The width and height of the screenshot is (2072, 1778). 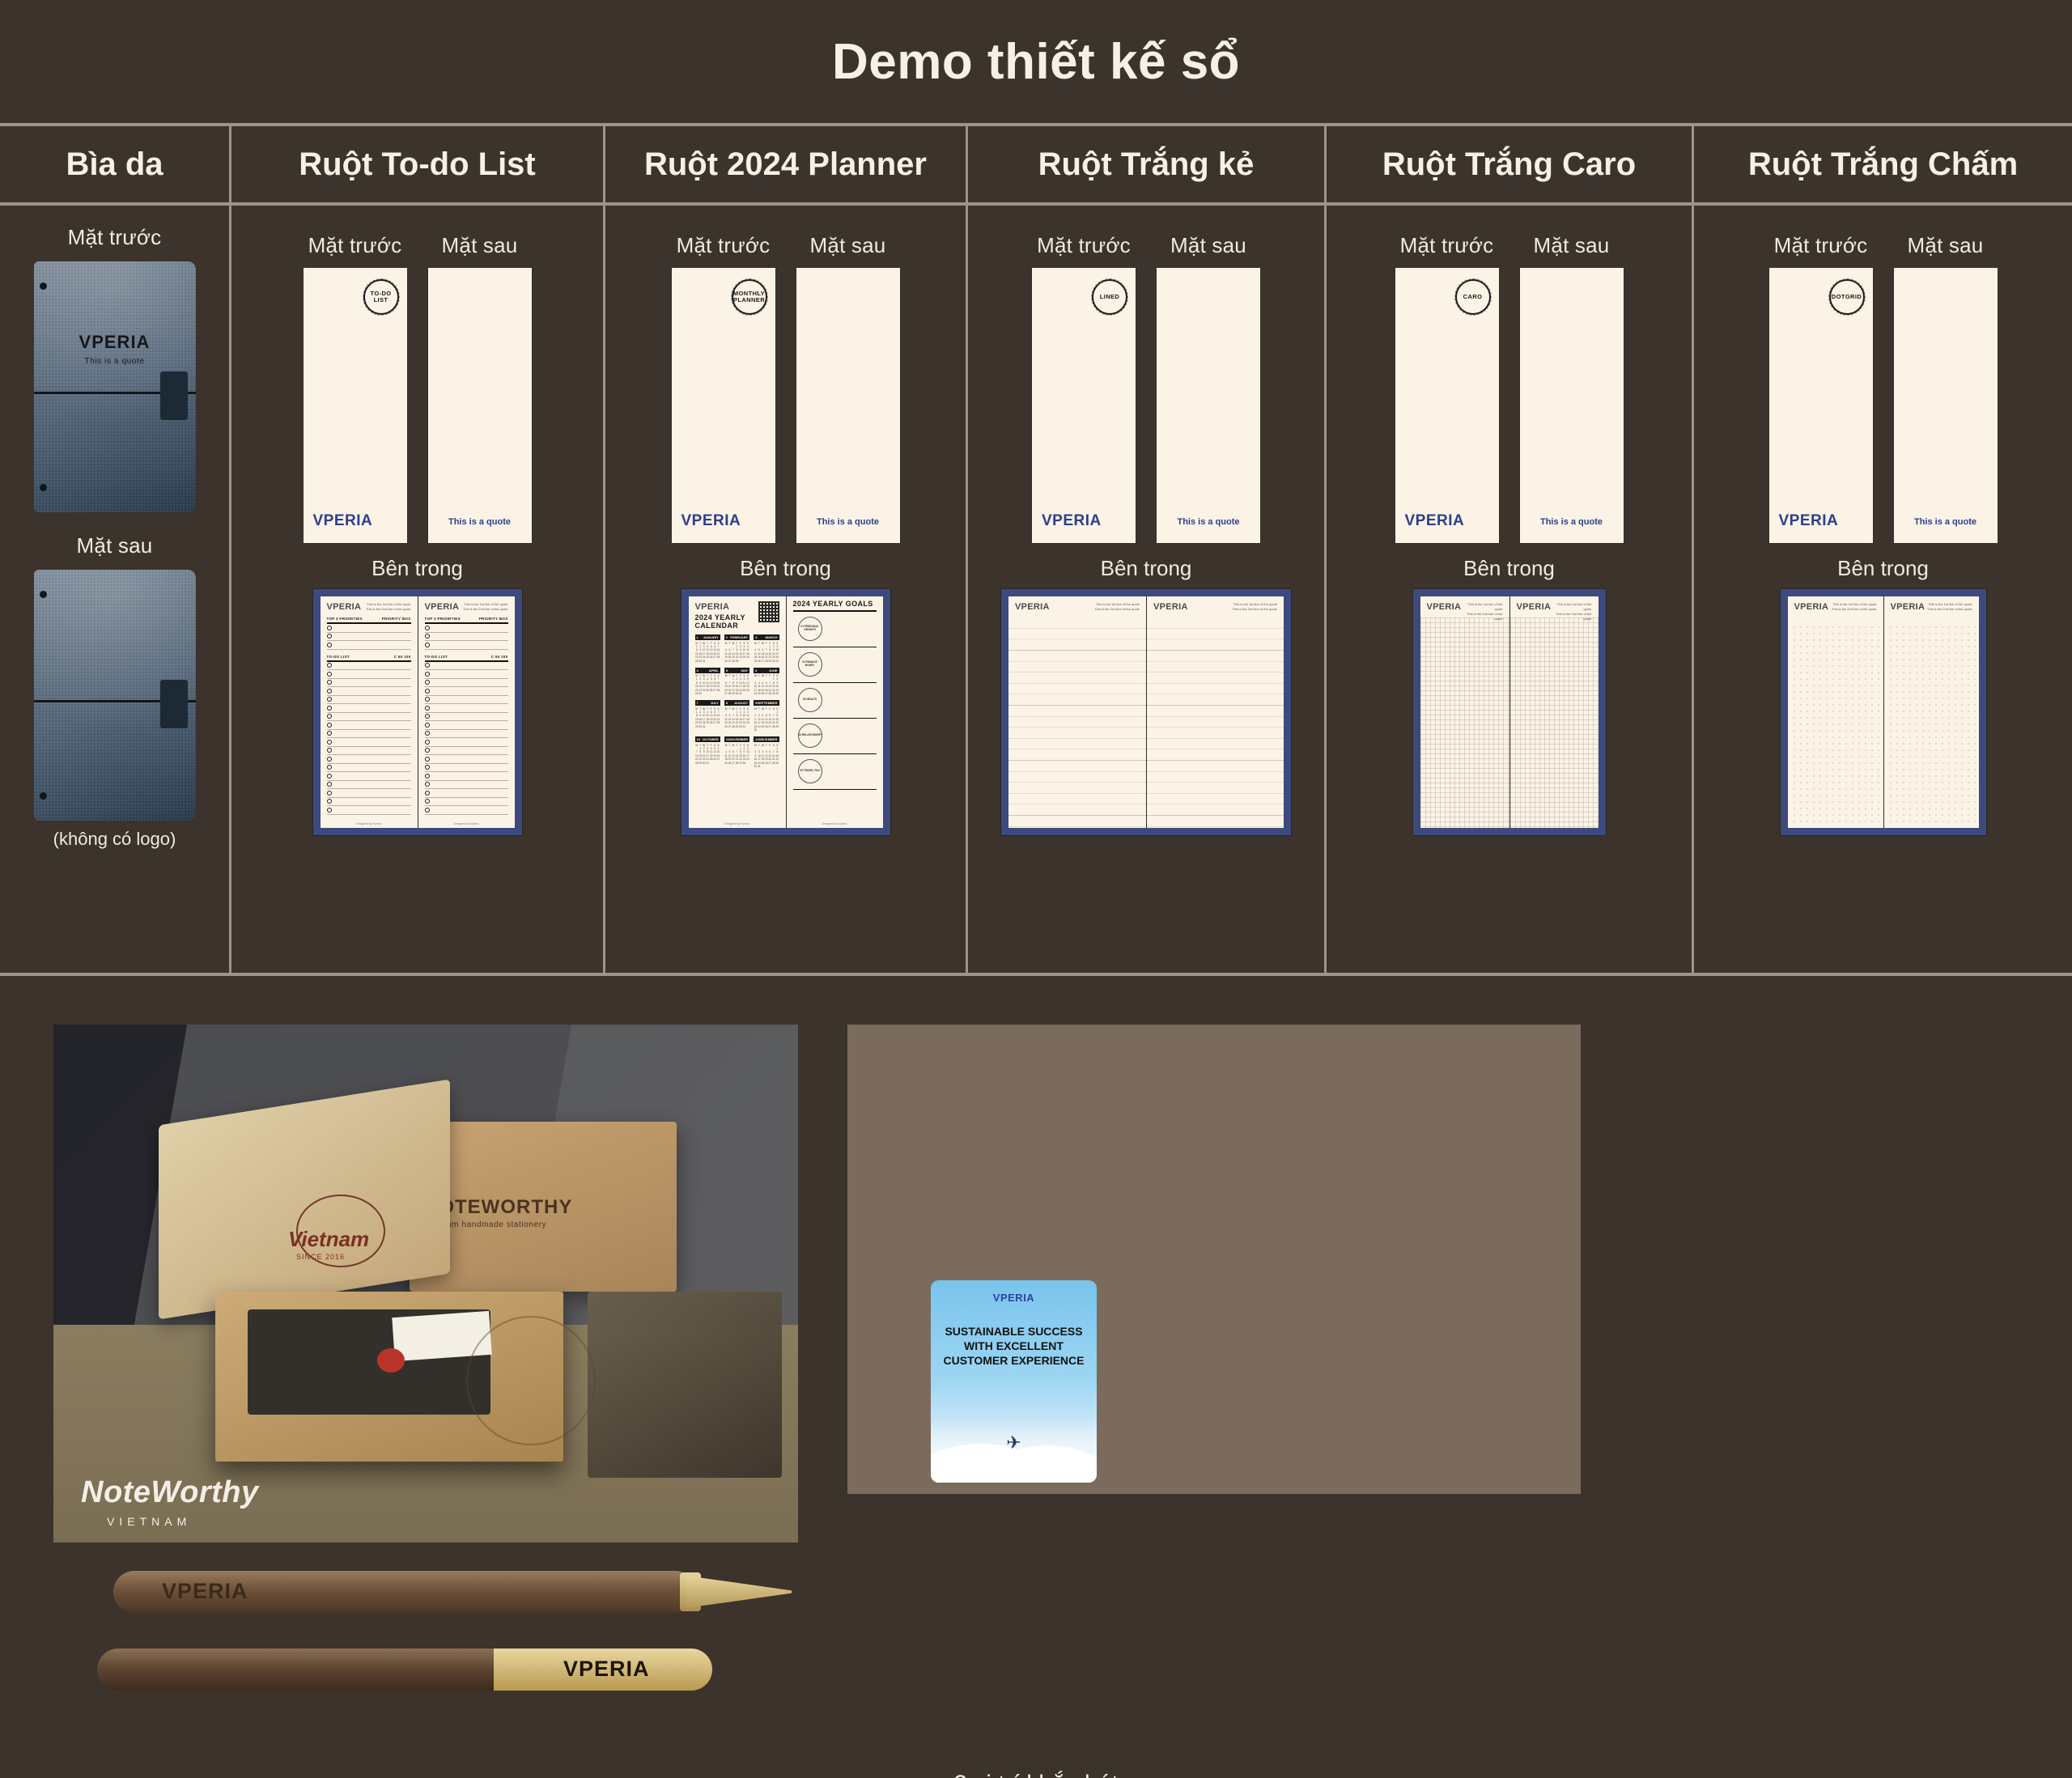 I want to click on goal-row: 04 RELATIONSHIP, so click(x=834, y=736).